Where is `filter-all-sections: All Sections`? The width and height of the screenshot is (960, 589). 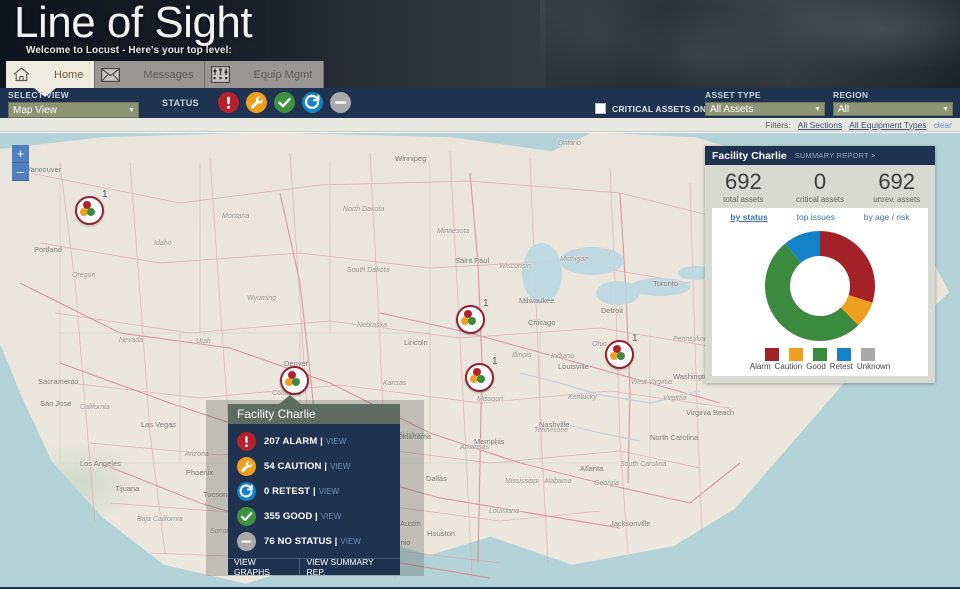
filter-all-sections: All Sections is located at coordinates (820, 125).